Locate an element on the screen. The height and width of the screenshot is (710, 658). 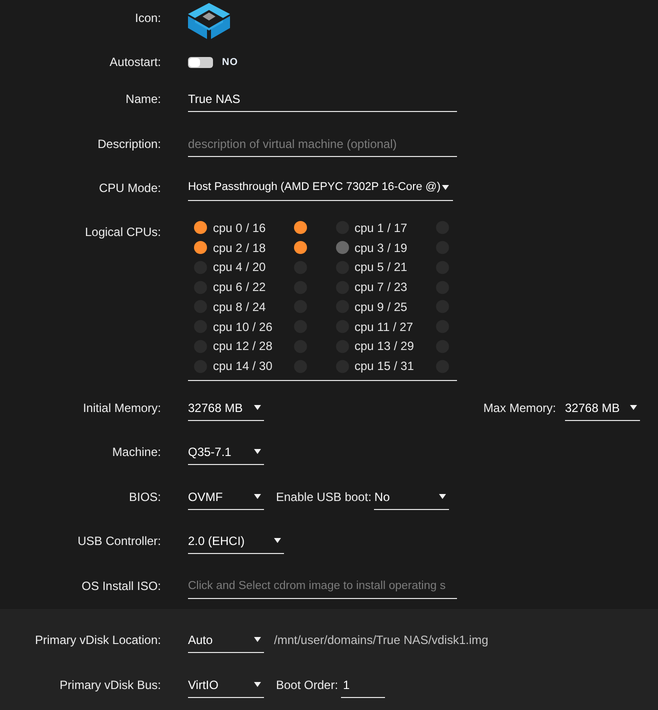
cpu-label: cpu 9 / 25 is located at coordinates (381, 307).